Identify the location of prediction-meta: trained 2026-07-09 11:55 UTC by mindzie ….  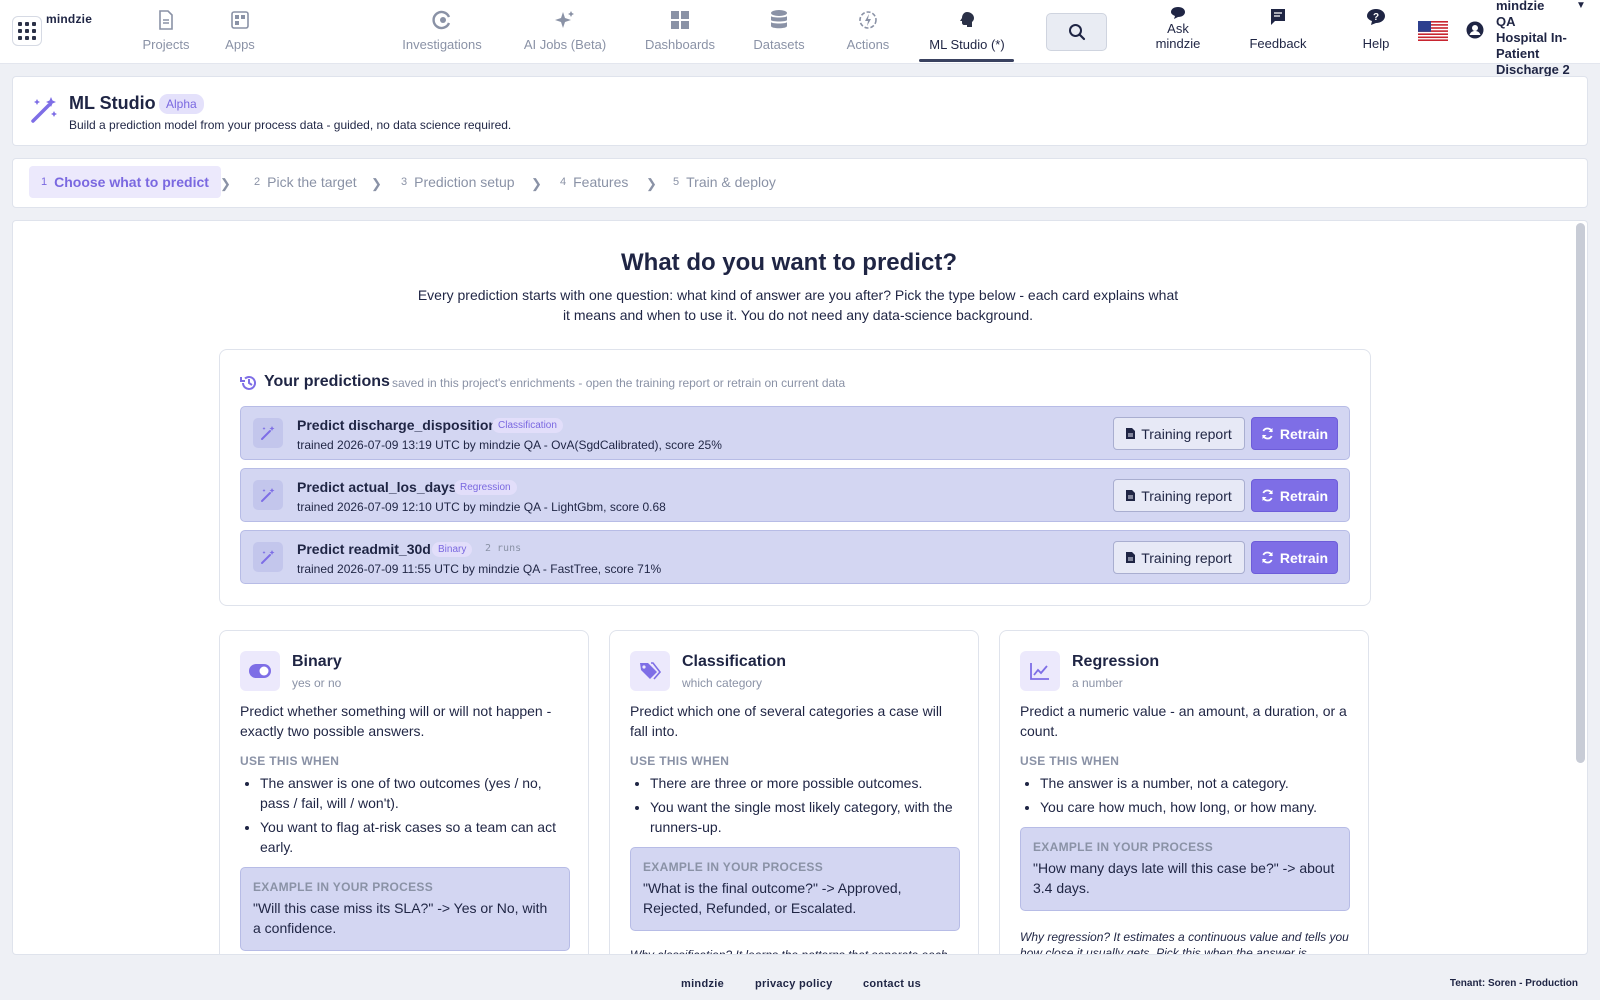
(479, 569).